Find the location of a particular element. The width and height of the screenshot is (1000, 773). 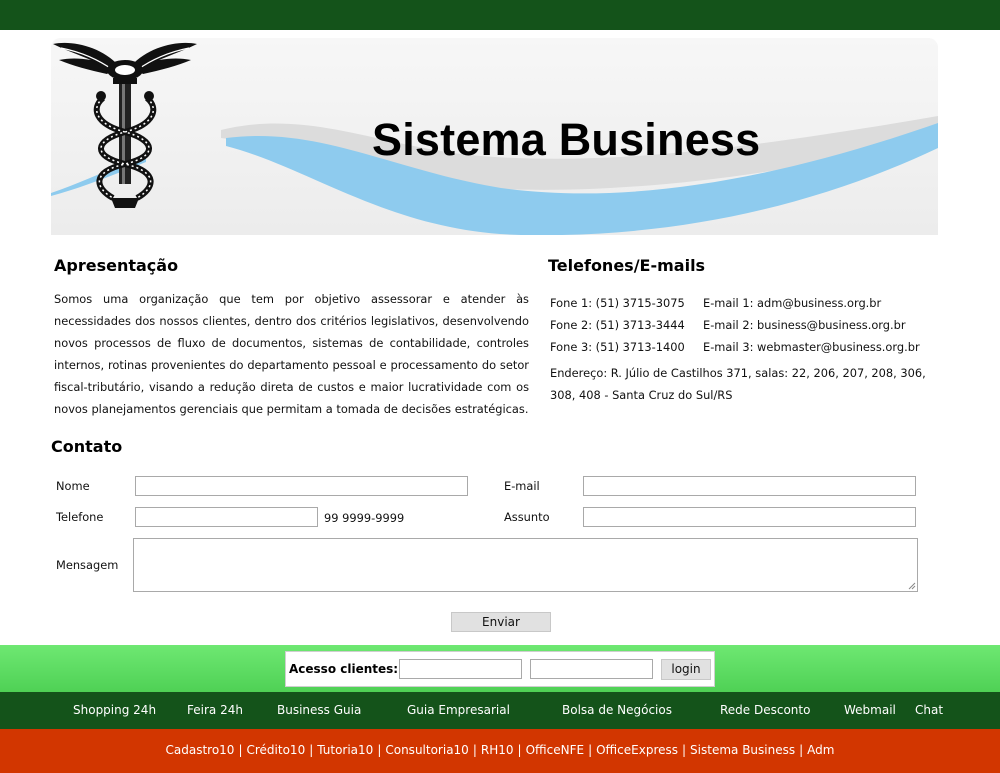

resize-grip-icon is located at coordinates (912, 586).